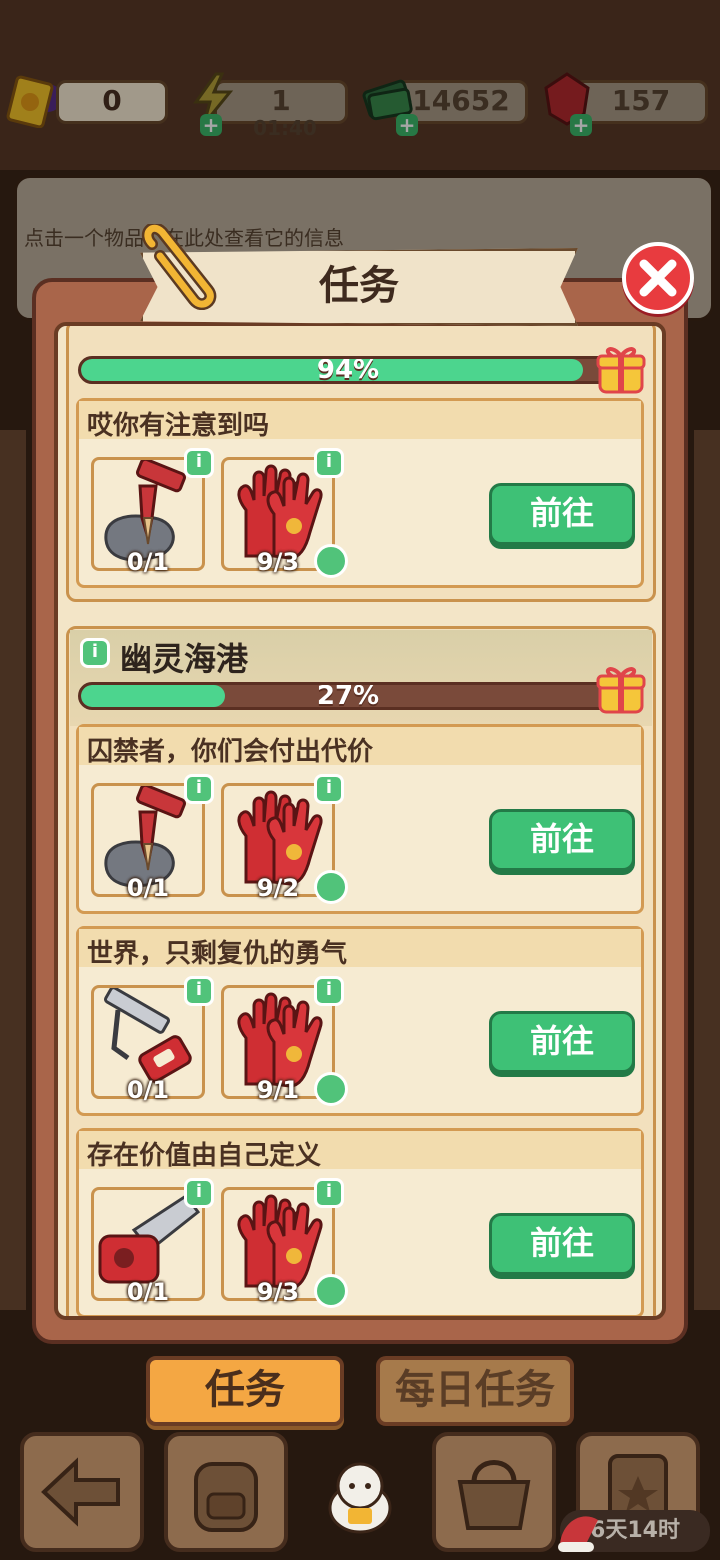 Image resolution: width=720 pixels, height=1560 pixels. What do you see at coordinates (494, 1495) in the screenshot?
I see `basket-icon` at bounding box center [494, 1495].